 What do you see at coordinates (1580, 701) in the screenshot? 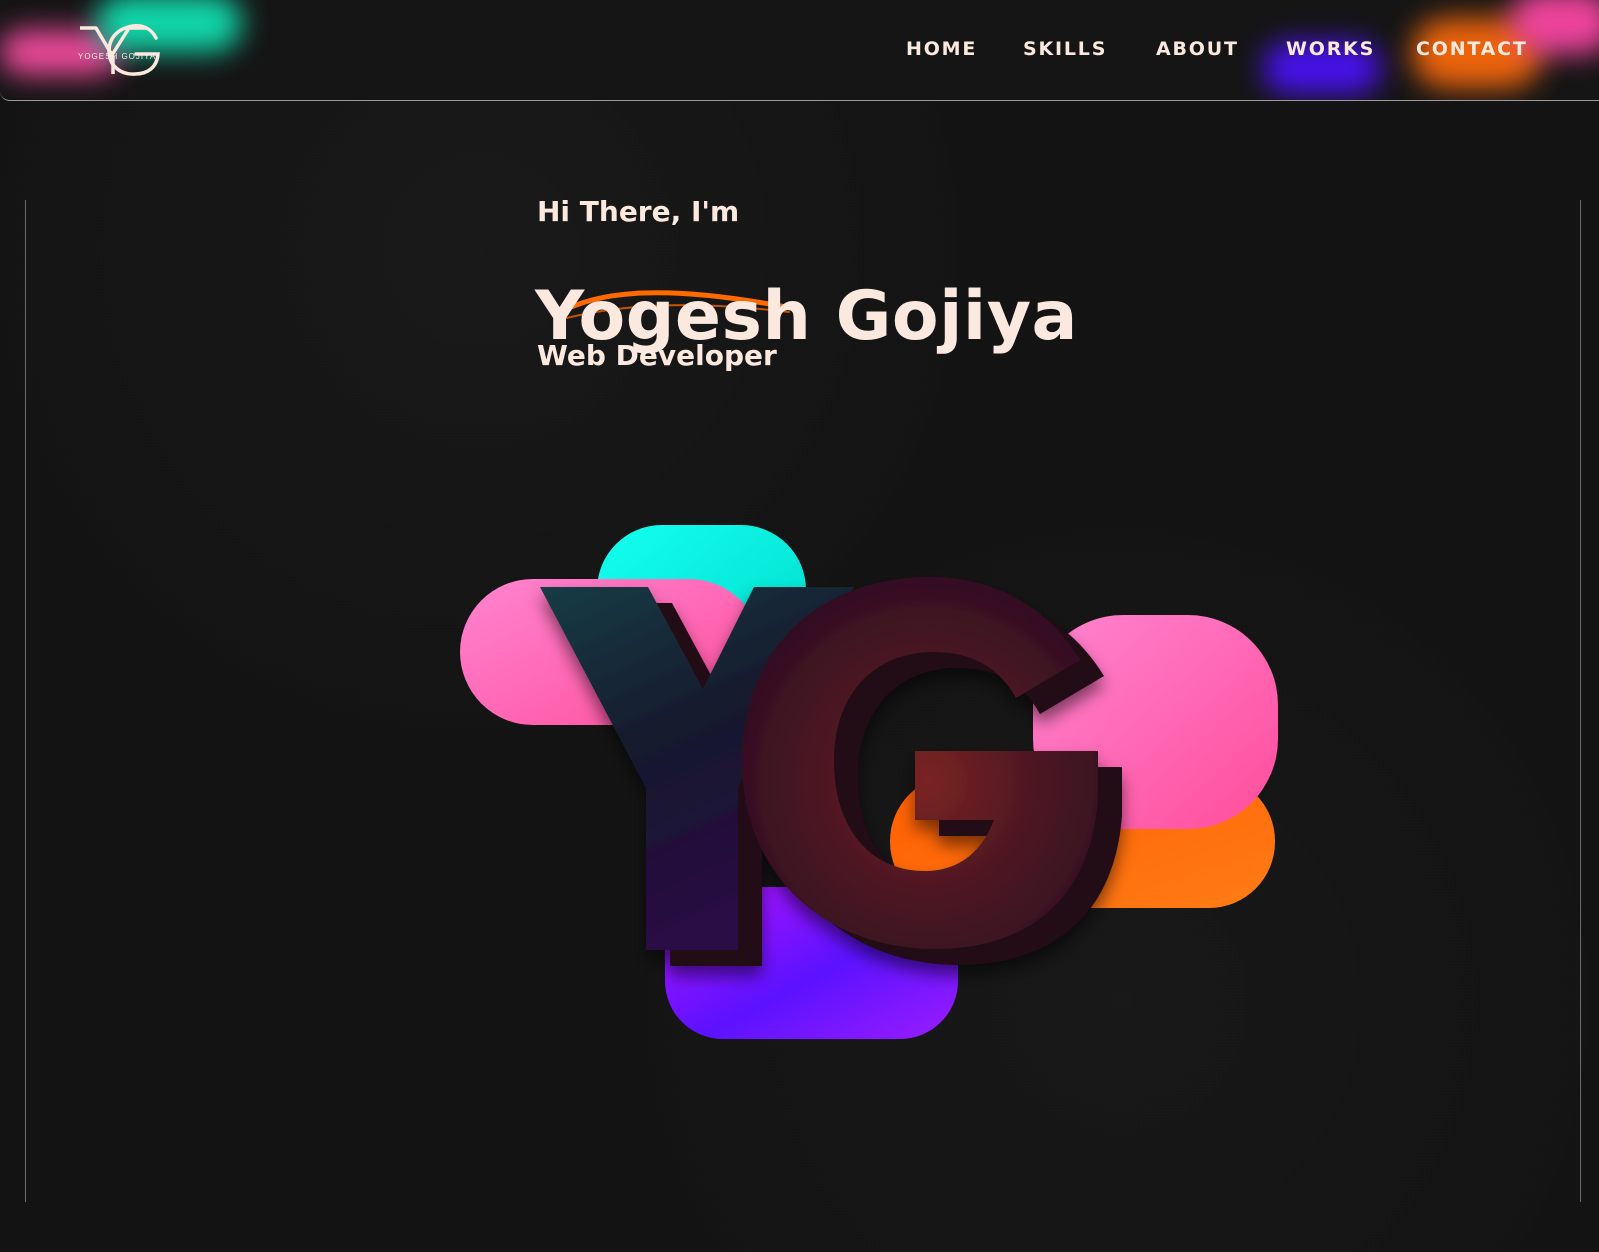
I see `right-frame-line` at bounding box center [1580, 701].